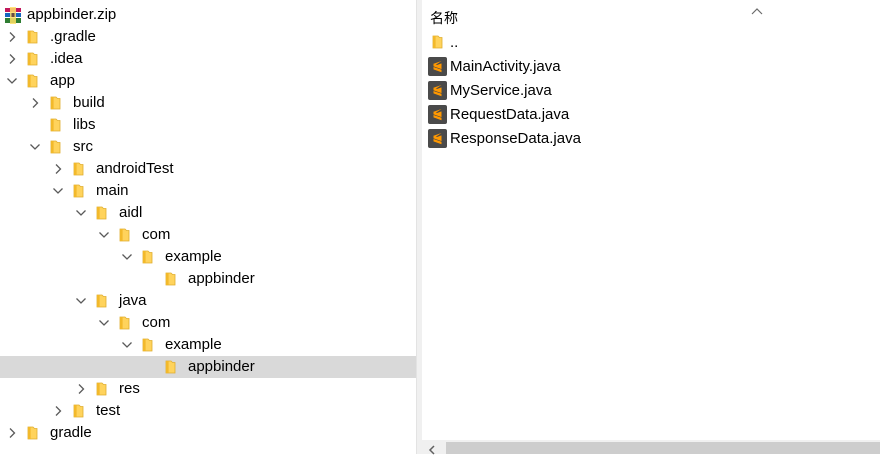  Describe the element at coordinates (208, 81) in the screenshot. I see `tree-item: app` at that location.